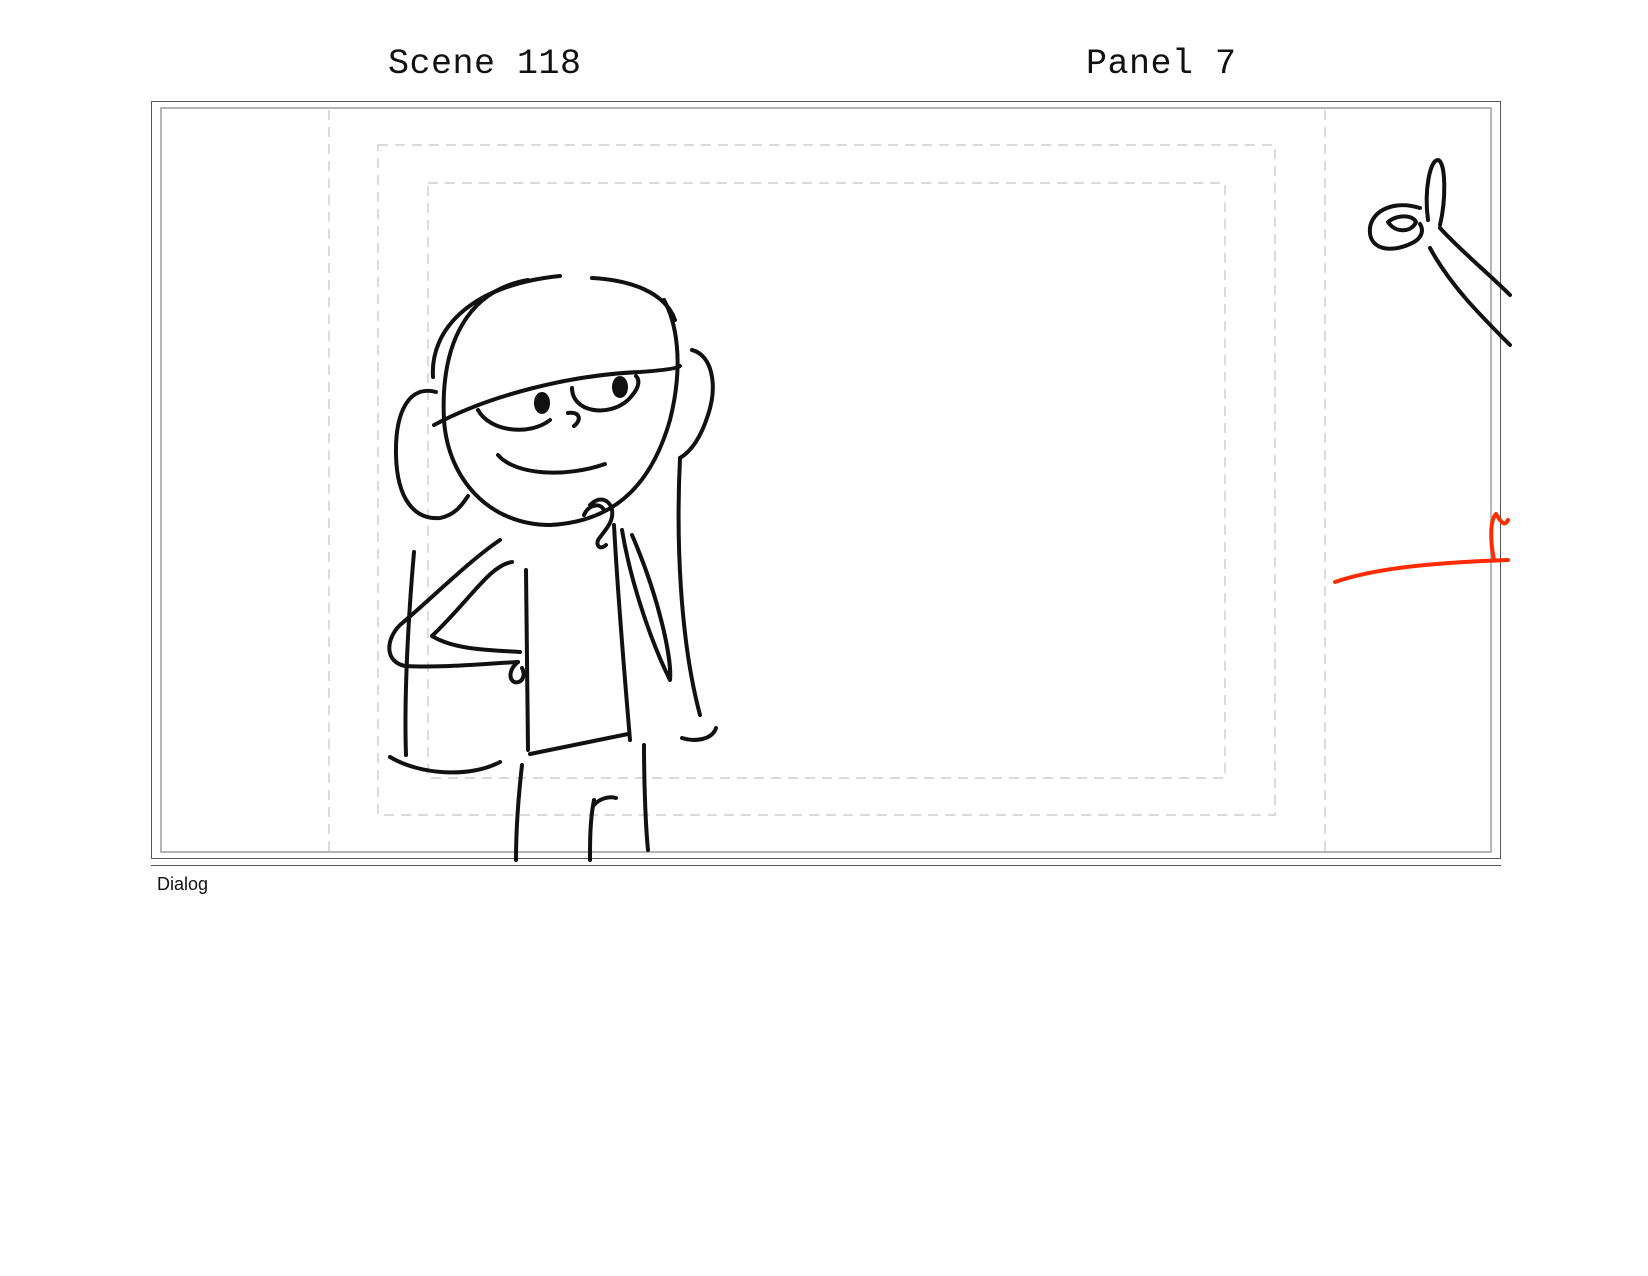  I want to click on left-pupil, so click(542, 403).